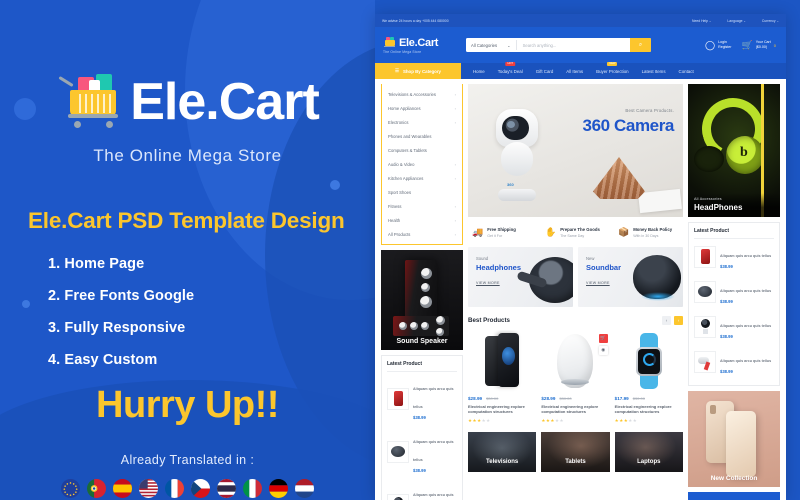  Describe the element at coordinates (758, 45) in the screenshot. I see `cart-button: 🛒 Your Cart ($0.00) 0` at that location.